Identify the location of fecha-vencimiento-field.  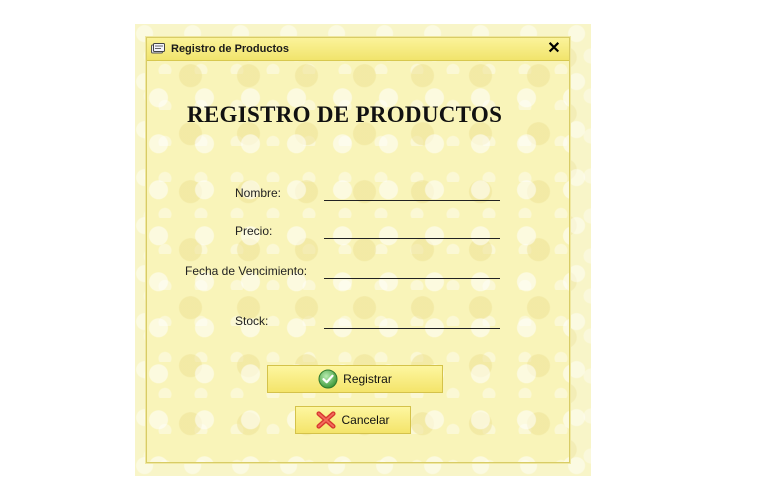
(412, 269).